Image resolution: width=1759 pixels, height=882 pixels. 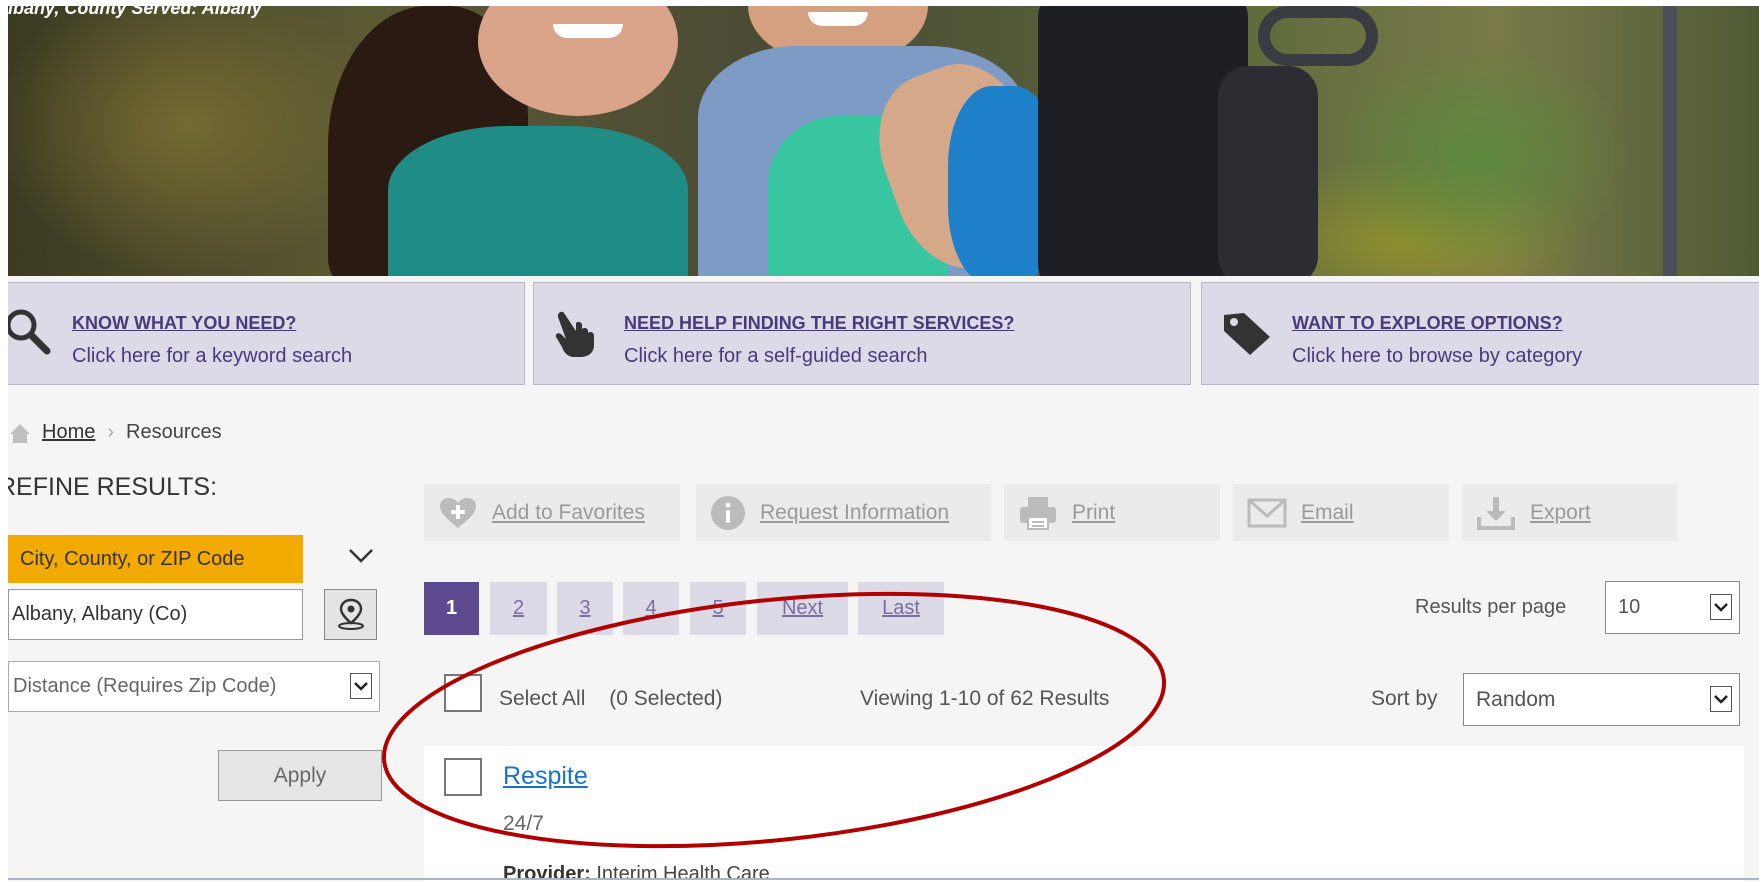 What do you see at coordinates (585, 608) in the screenshot?
I see `page-3-button: 3` at bounding box center [585, 608].